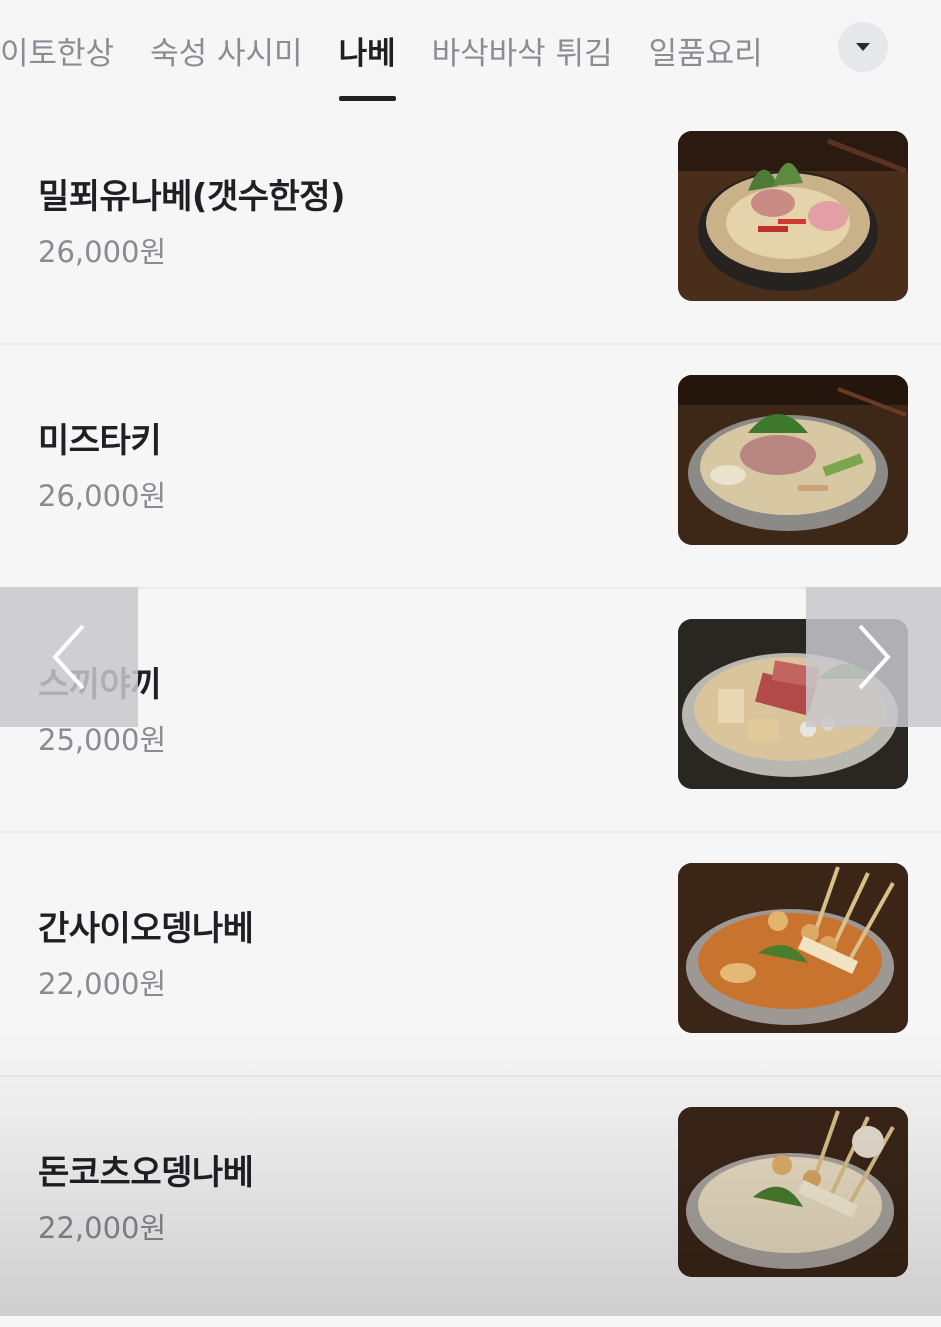 This screenshot has width=941, height=1327. I want to click on tab-aged-sashimi: 숙성 사시미, so click(226, 50).